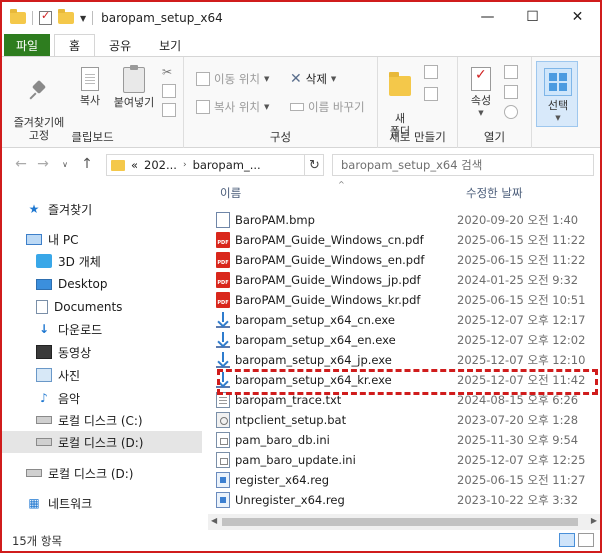 This screenshot has width=602, height=553. What do you see at coordinates (45, 17) in the screenshot?
I see `properties-quick-icon` at bounding box center [45, 17].